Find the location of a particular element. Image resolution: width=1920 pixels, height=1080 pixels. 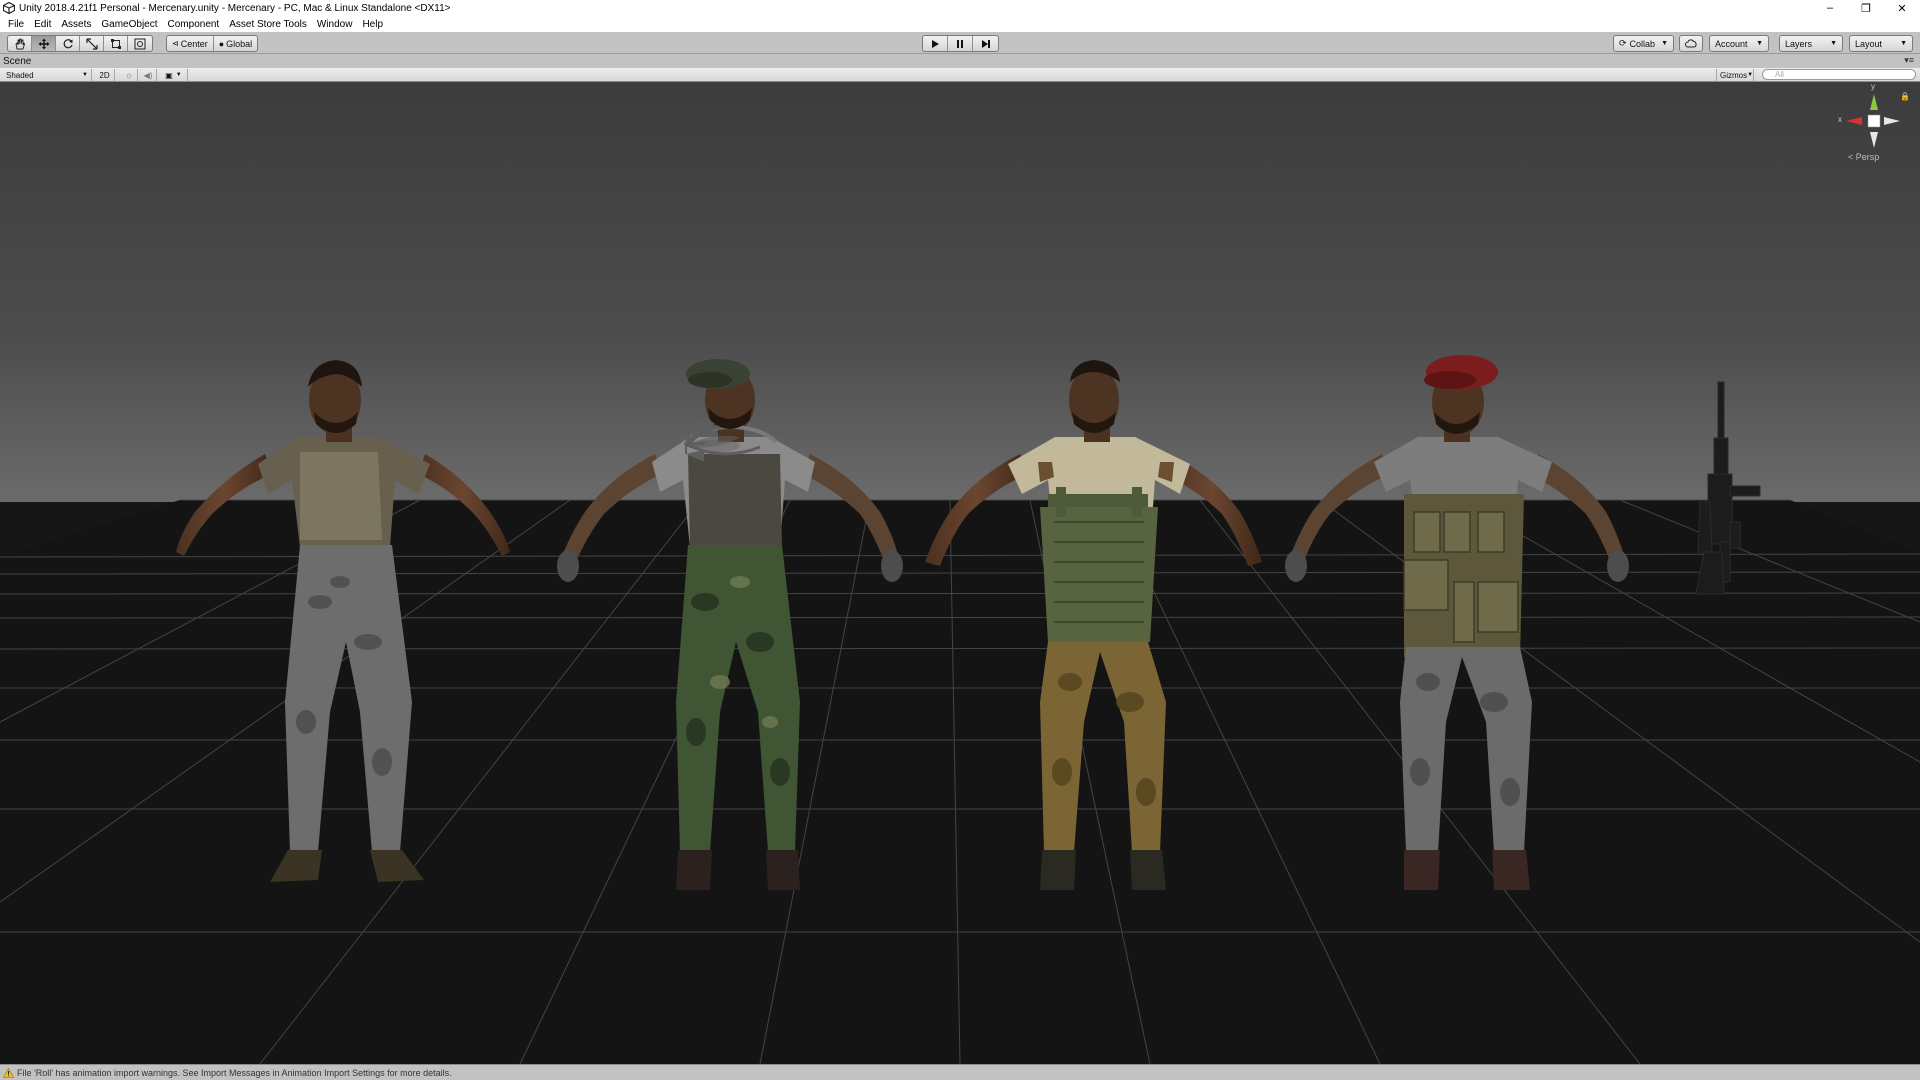

lock-icon: 🔒 is located at coordinates (1905, 96).